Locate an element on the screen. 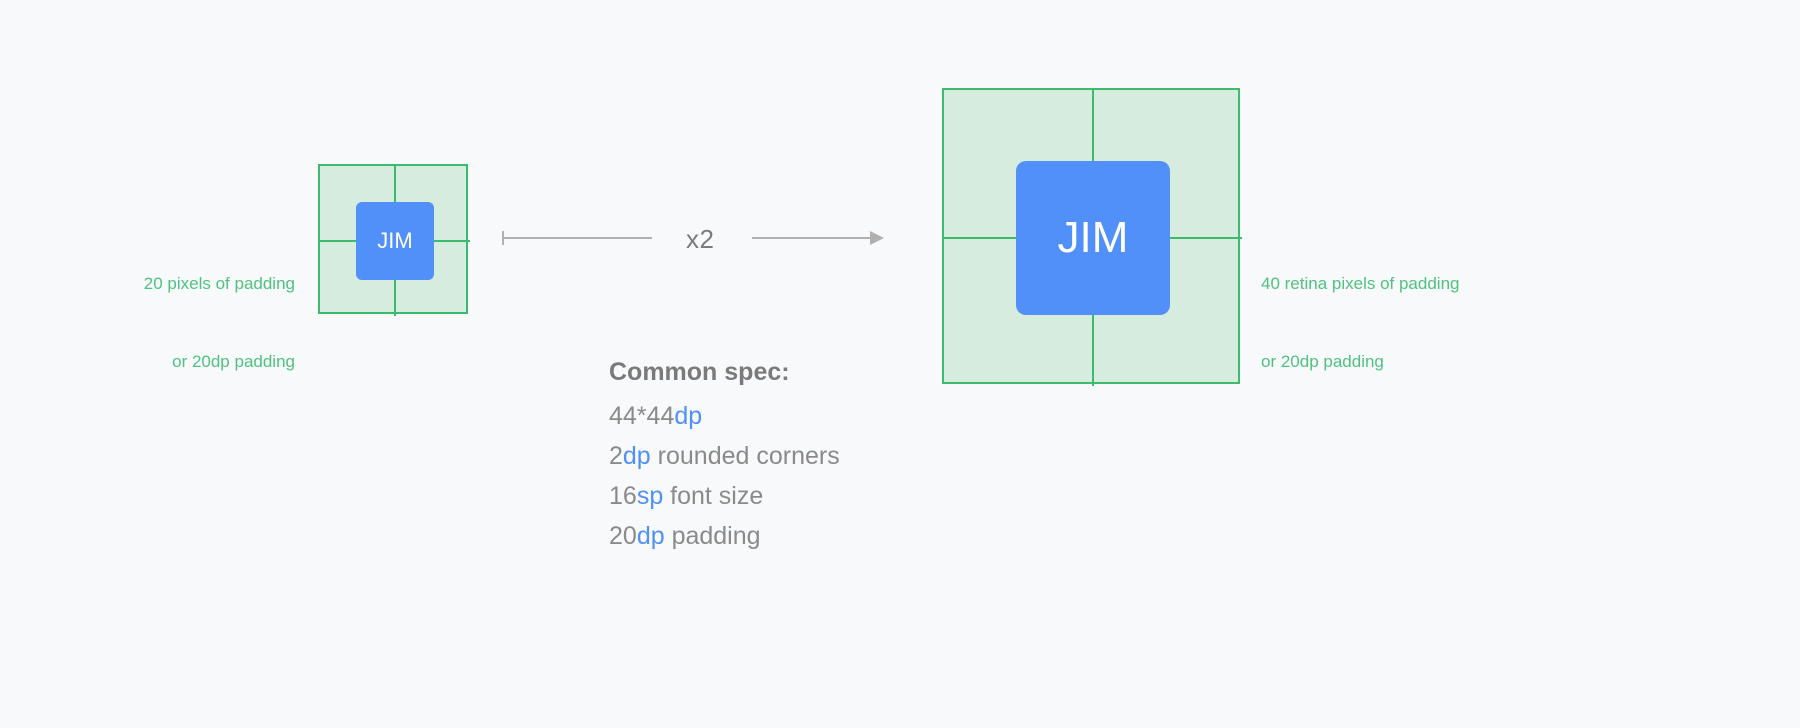 Image resolution: width=1800 pixels, height=728 pixels. spec-line-suffix: padding is located at coordinates (712, 536).